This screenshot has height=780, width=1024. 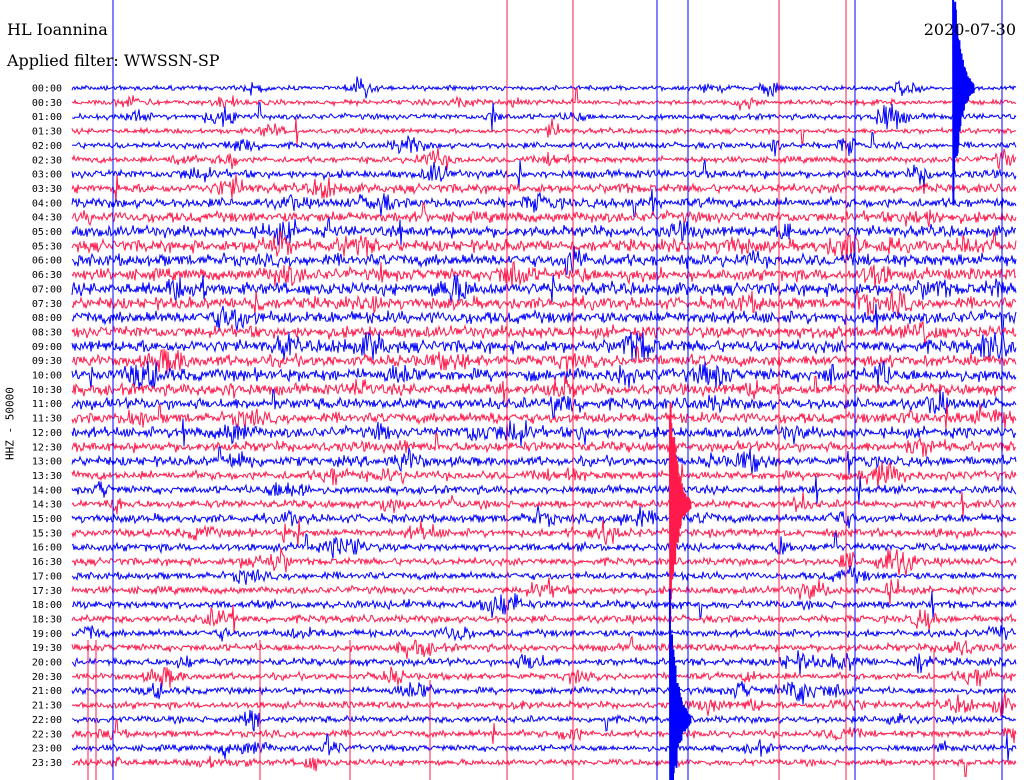 I want to click on row-label: 12:00, so click(x=47, y=433).